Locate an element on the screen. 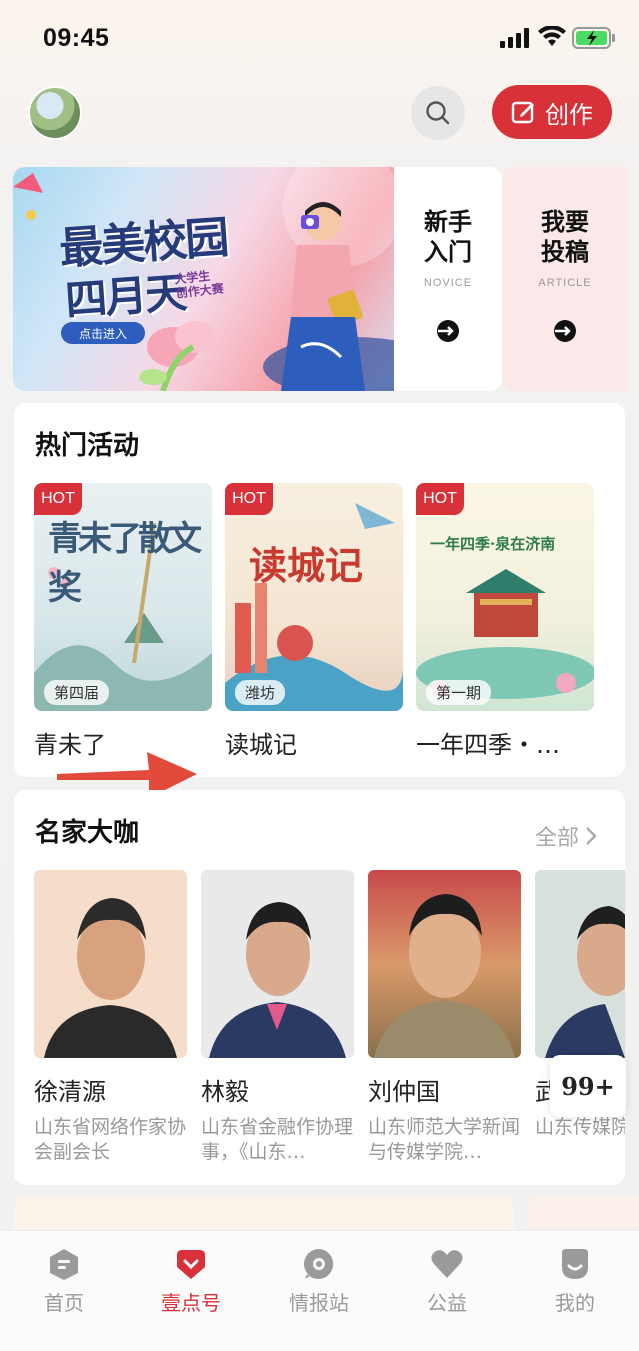 The height and width of the screenshot is (1351, 639). expert-card: 武 山东传媒院副教授 is located at coordinates (580, 1017).